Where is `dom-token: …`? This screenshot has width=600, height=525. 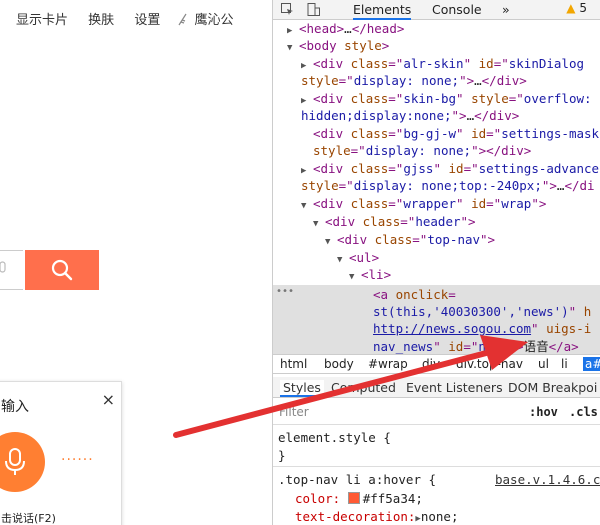
dom-token: … is located at coordinates (470, 115).